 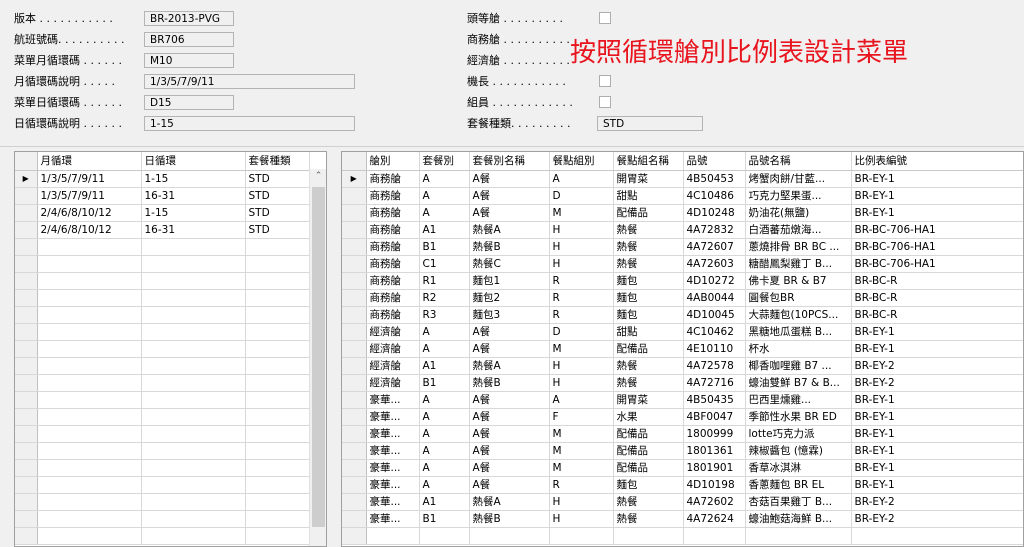 What do you see at coordinates (714, 298) in the screenshot?
I see `menu-grid-cell: 4AB0044` at bounding box center [714, 298].